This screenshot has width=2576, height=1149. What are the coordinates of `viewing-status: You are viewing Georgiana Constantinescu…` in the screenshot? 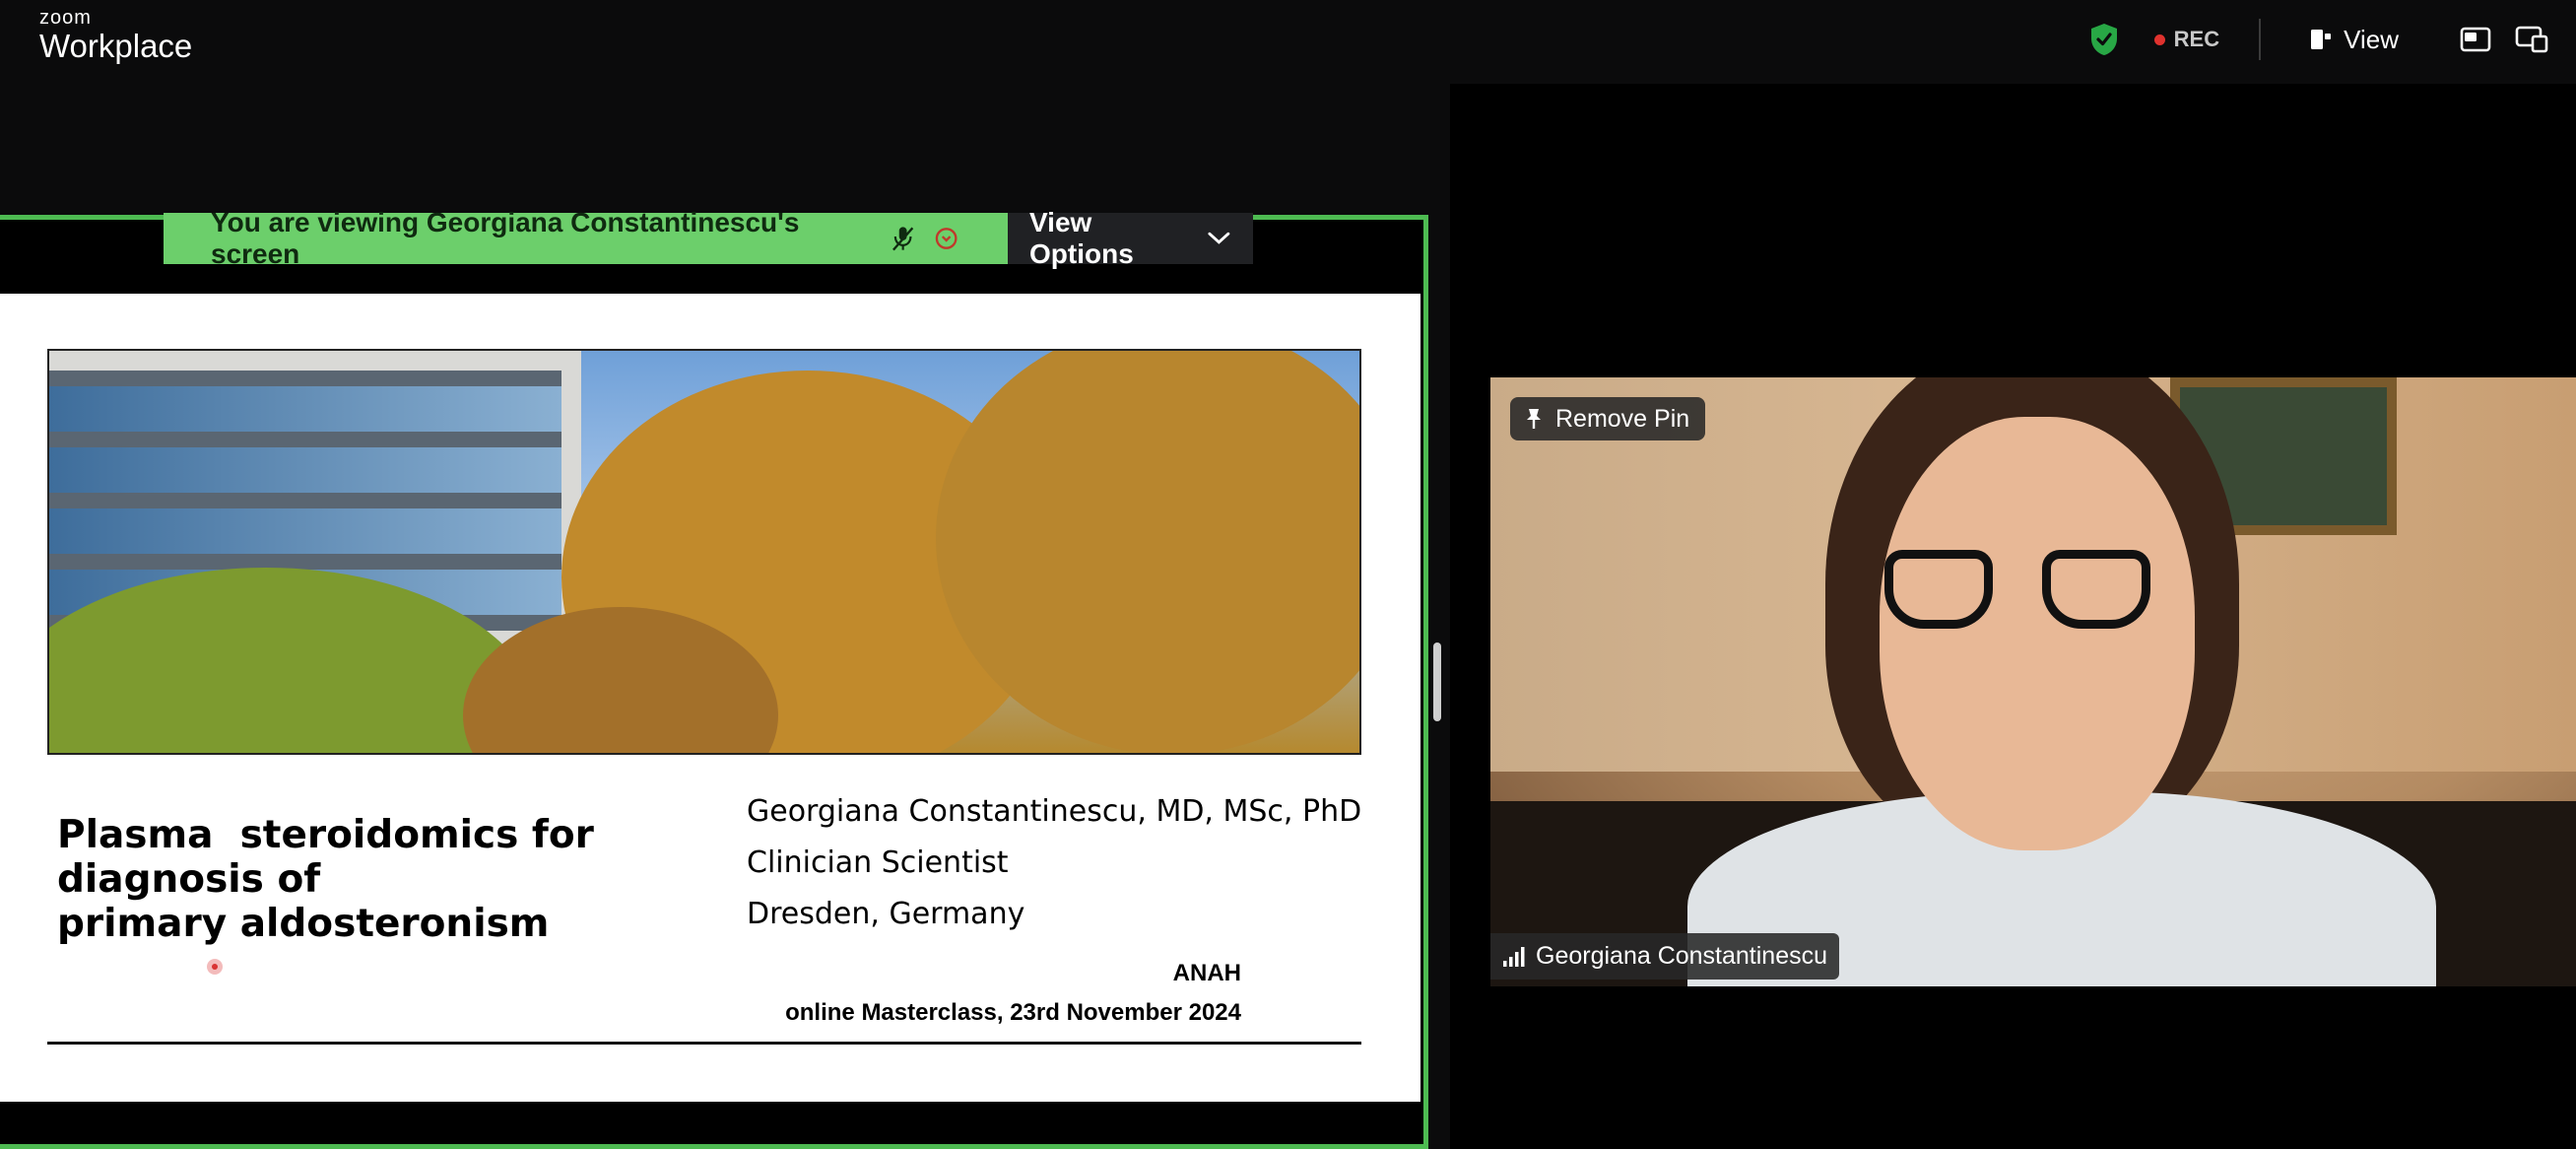 It's located at (586, 238).